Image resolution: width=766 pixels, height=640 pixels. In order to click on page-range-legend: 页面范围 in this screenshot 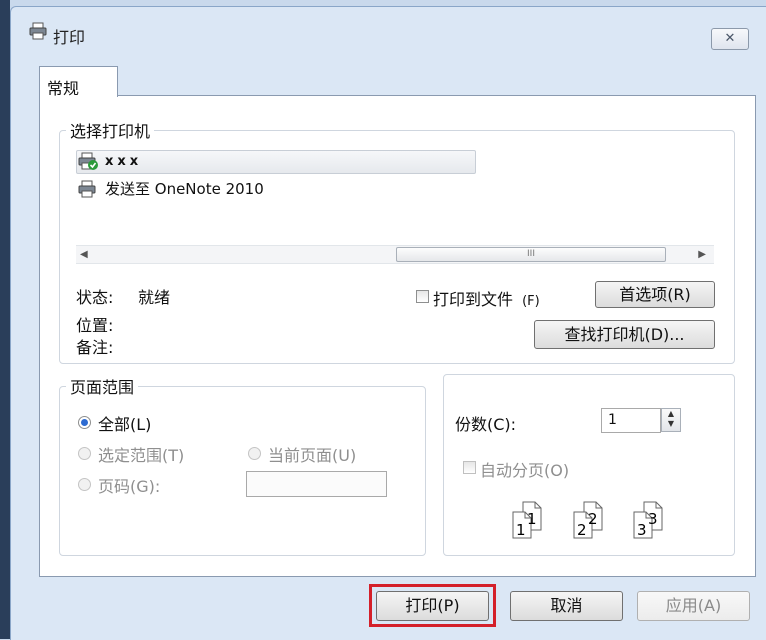, I will do `click(102, 387)`.